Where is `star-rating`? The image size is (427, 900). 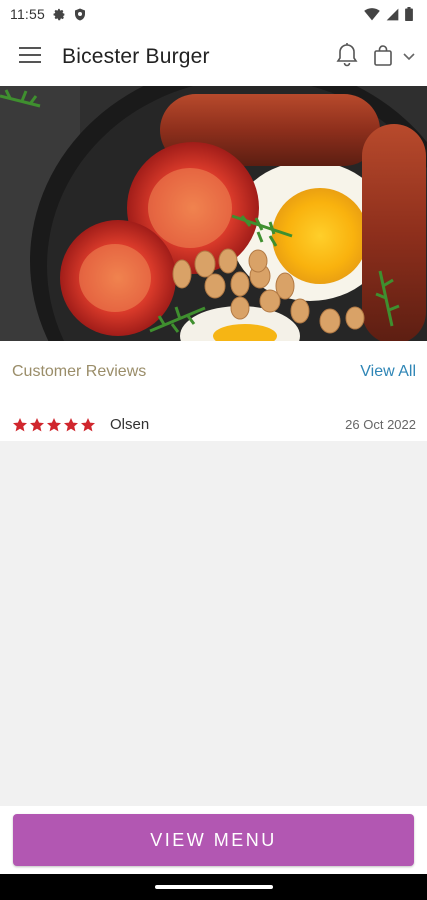
star-rating is located at coordinates (54, 425).